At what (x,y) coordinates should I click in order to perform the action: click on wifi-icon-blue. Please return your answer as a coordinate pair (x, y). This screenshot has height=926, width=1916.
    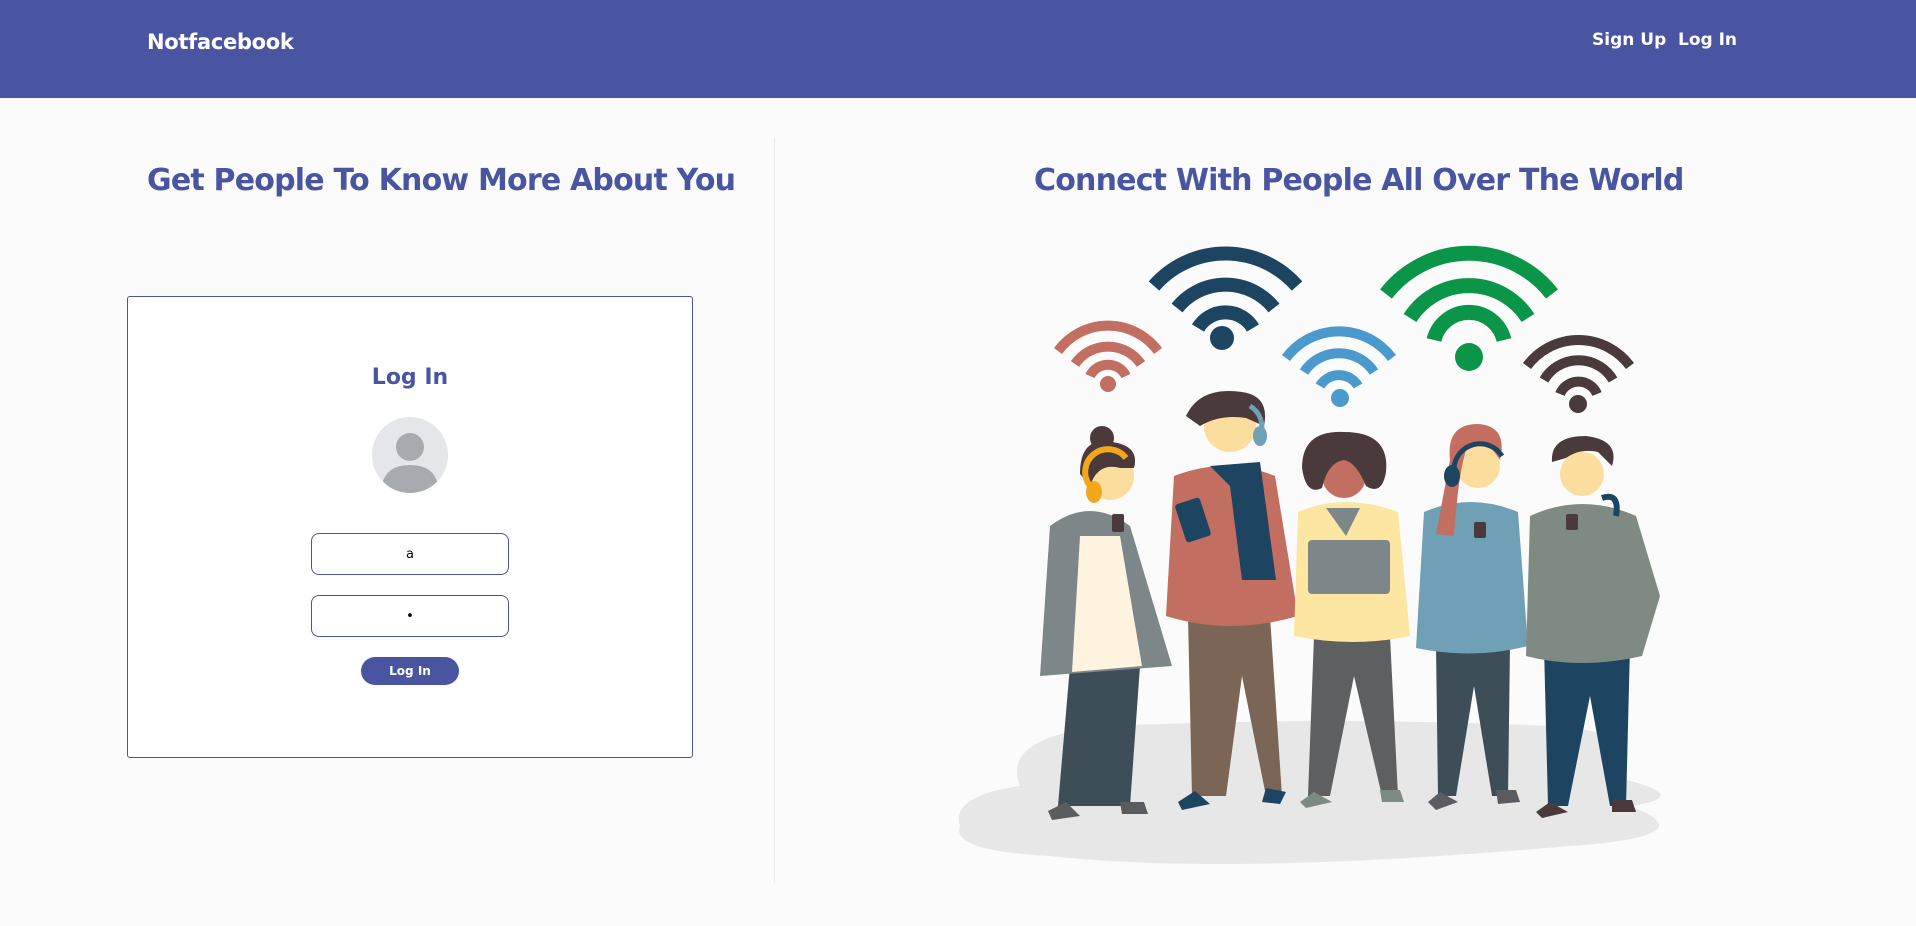
    Looking at the image, I should click on (1339, 357).